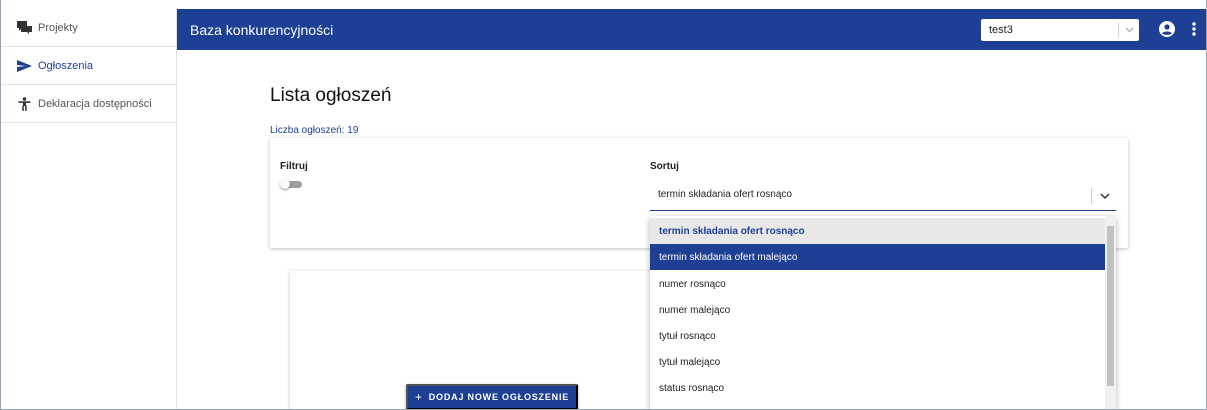  I want to click on sidebar-item-label: Deklaracja dostępności, so click(95, 103).